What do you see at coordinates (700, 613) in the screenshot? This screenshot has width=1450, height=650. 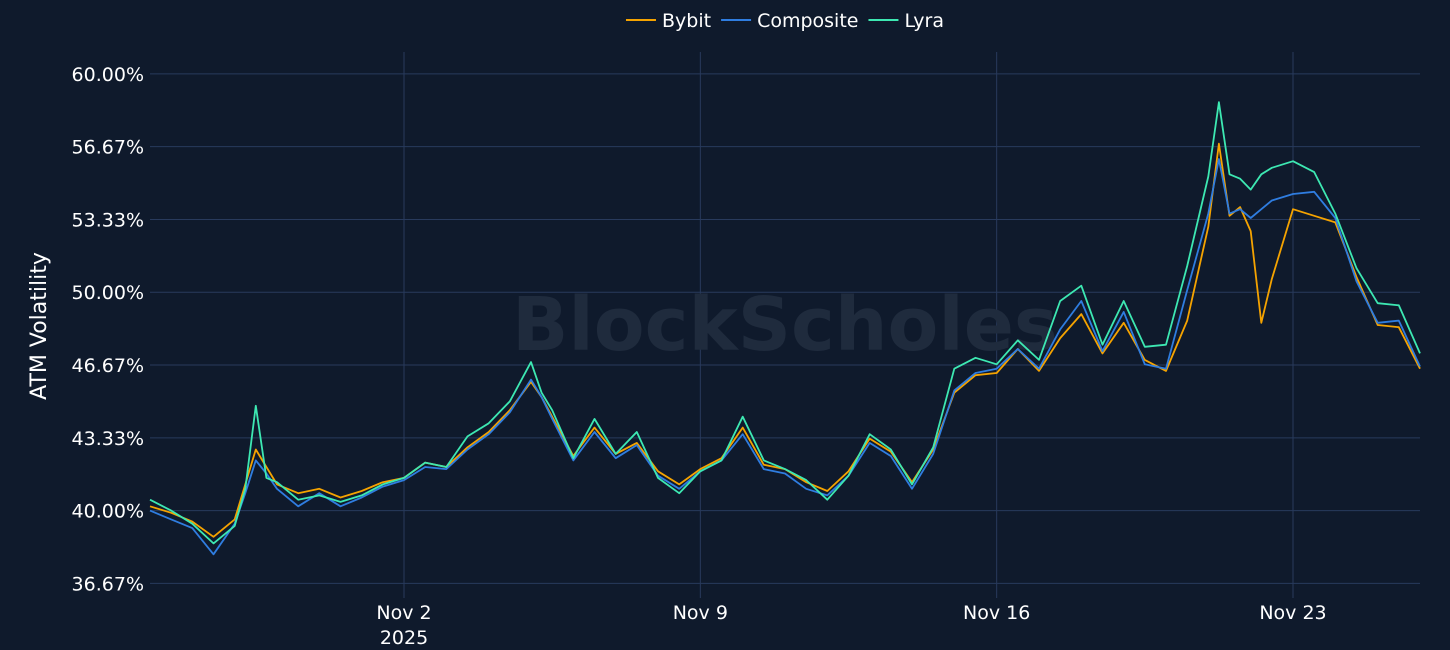 I see `x-tick-label: Nov 9` at bounding box center [700, 613].